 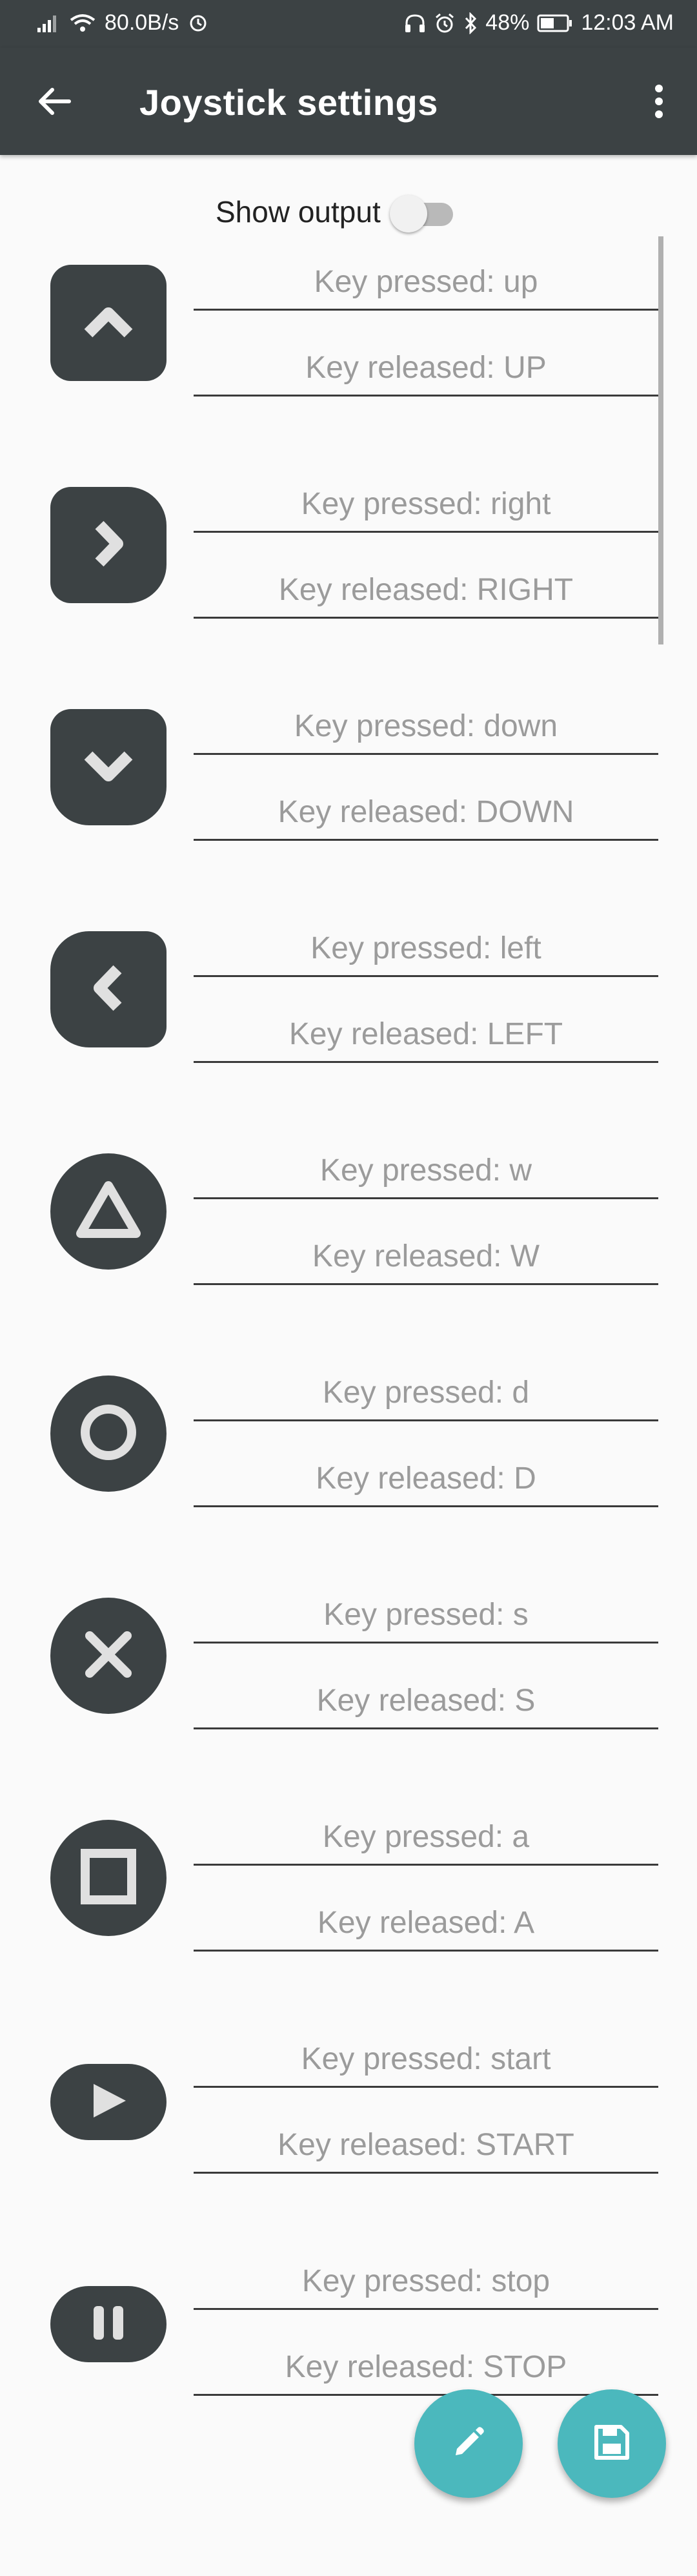 I want to click on pause-icon, so click(x=108, y=2324).